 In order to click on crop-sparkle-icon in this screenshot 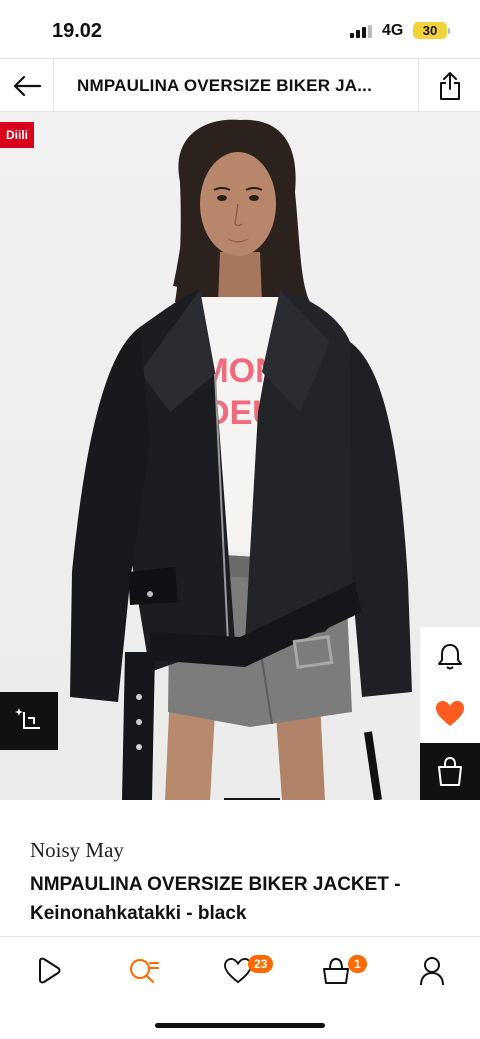, I will do `click(27, 718)`.